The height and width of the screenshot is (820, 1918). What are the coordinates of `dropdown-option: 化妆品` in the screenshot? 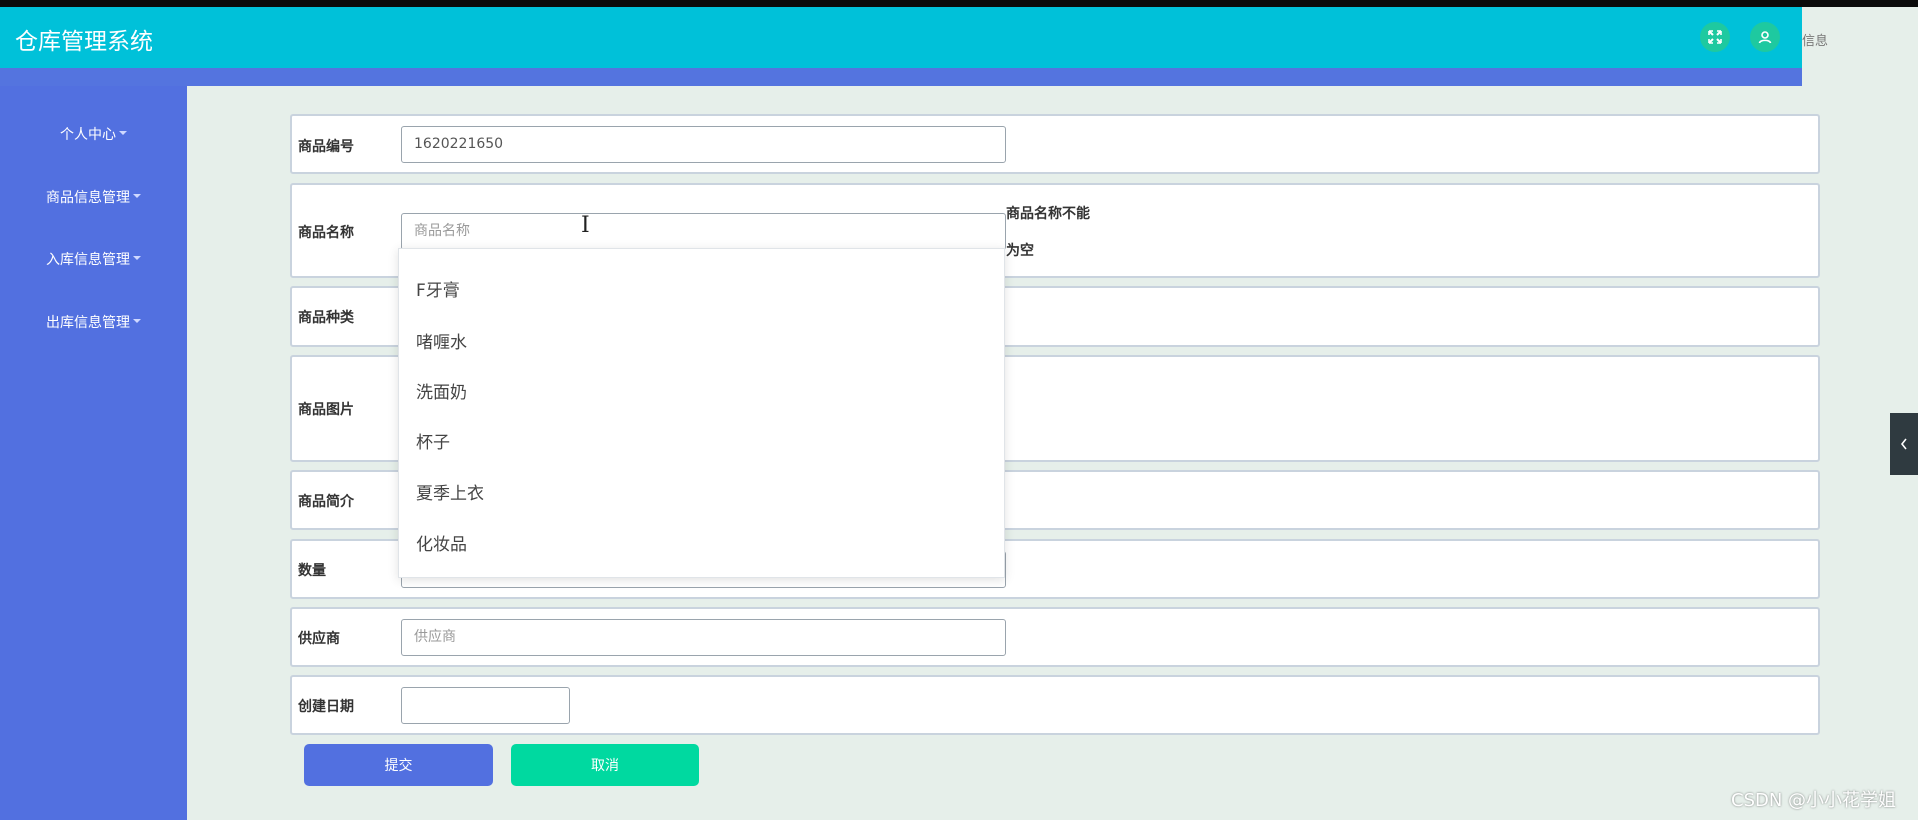 It's located at (441, 542).